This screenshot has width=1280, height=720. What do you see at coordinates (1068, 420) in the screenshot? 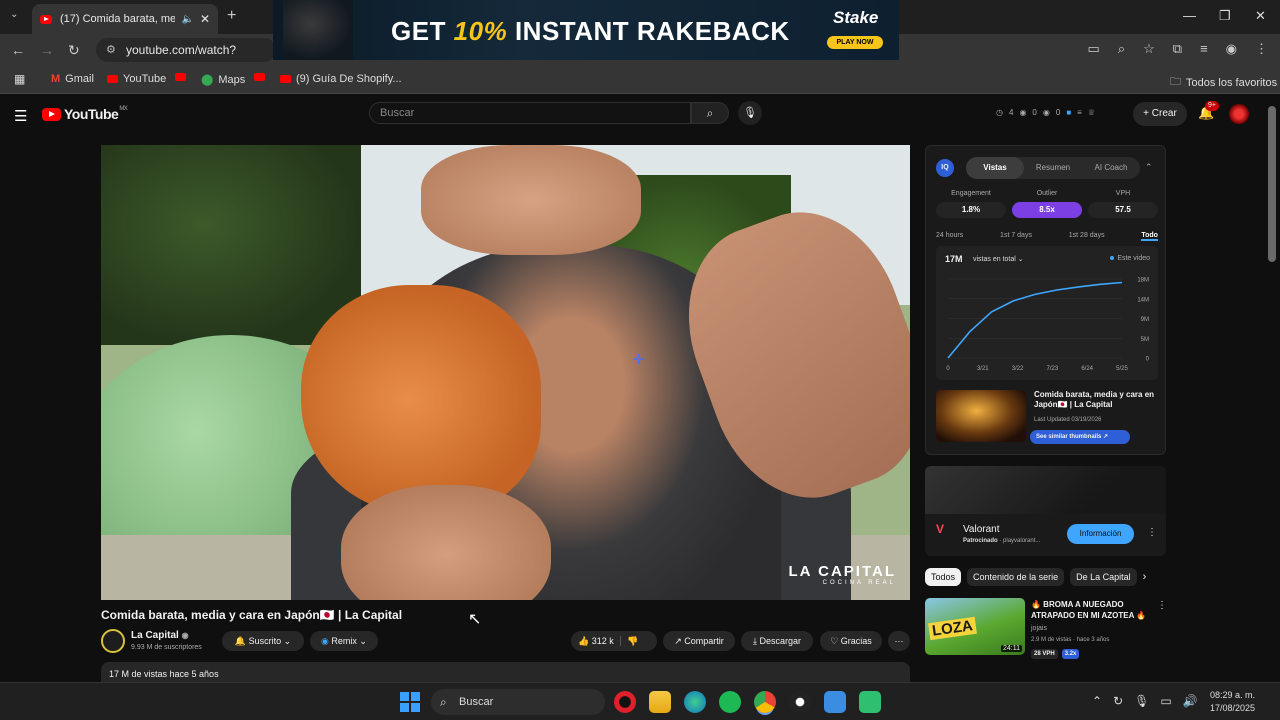
I see `related-updated: Last Updated 03/19/2026` at bounding box center [1068, 420].